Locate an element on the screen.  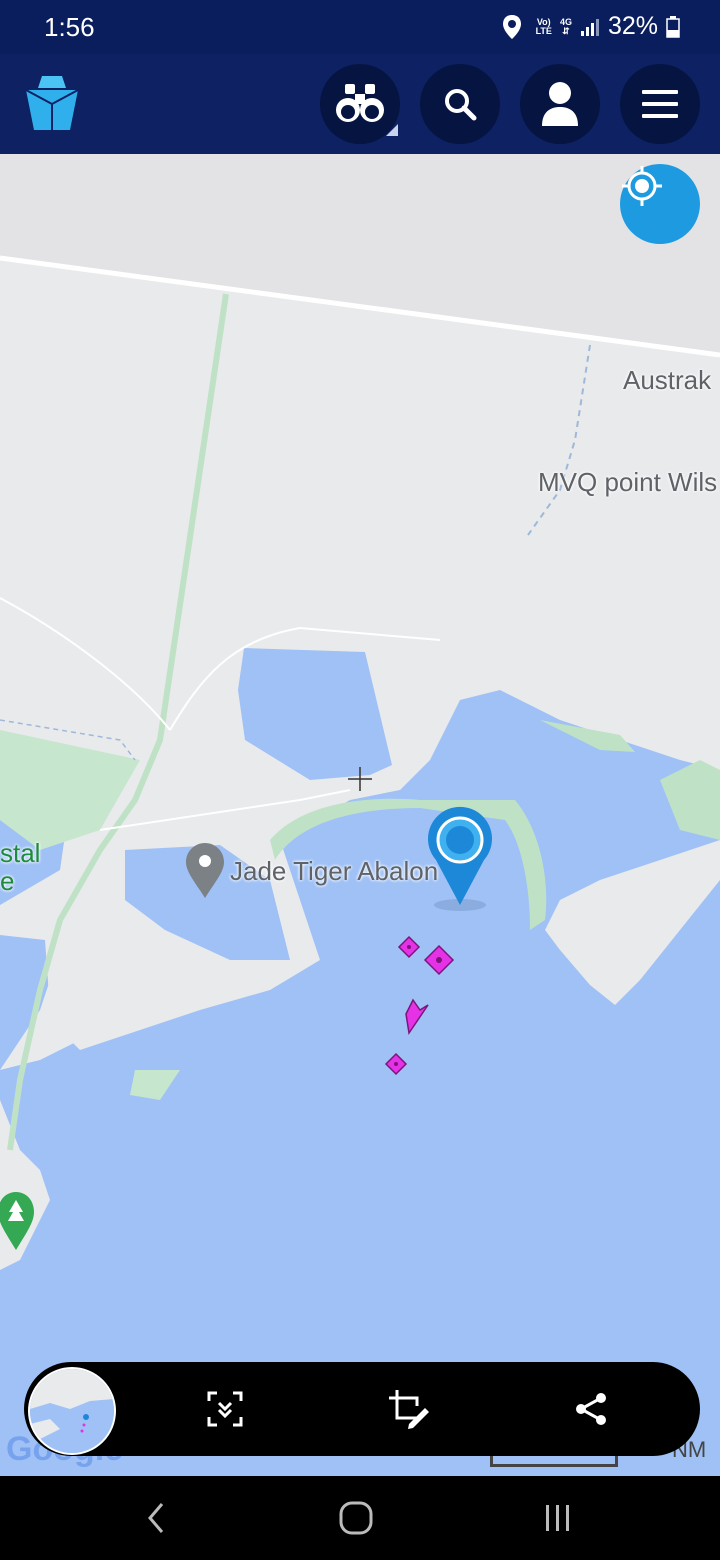
share-button is located at coordinates (591, 1409).